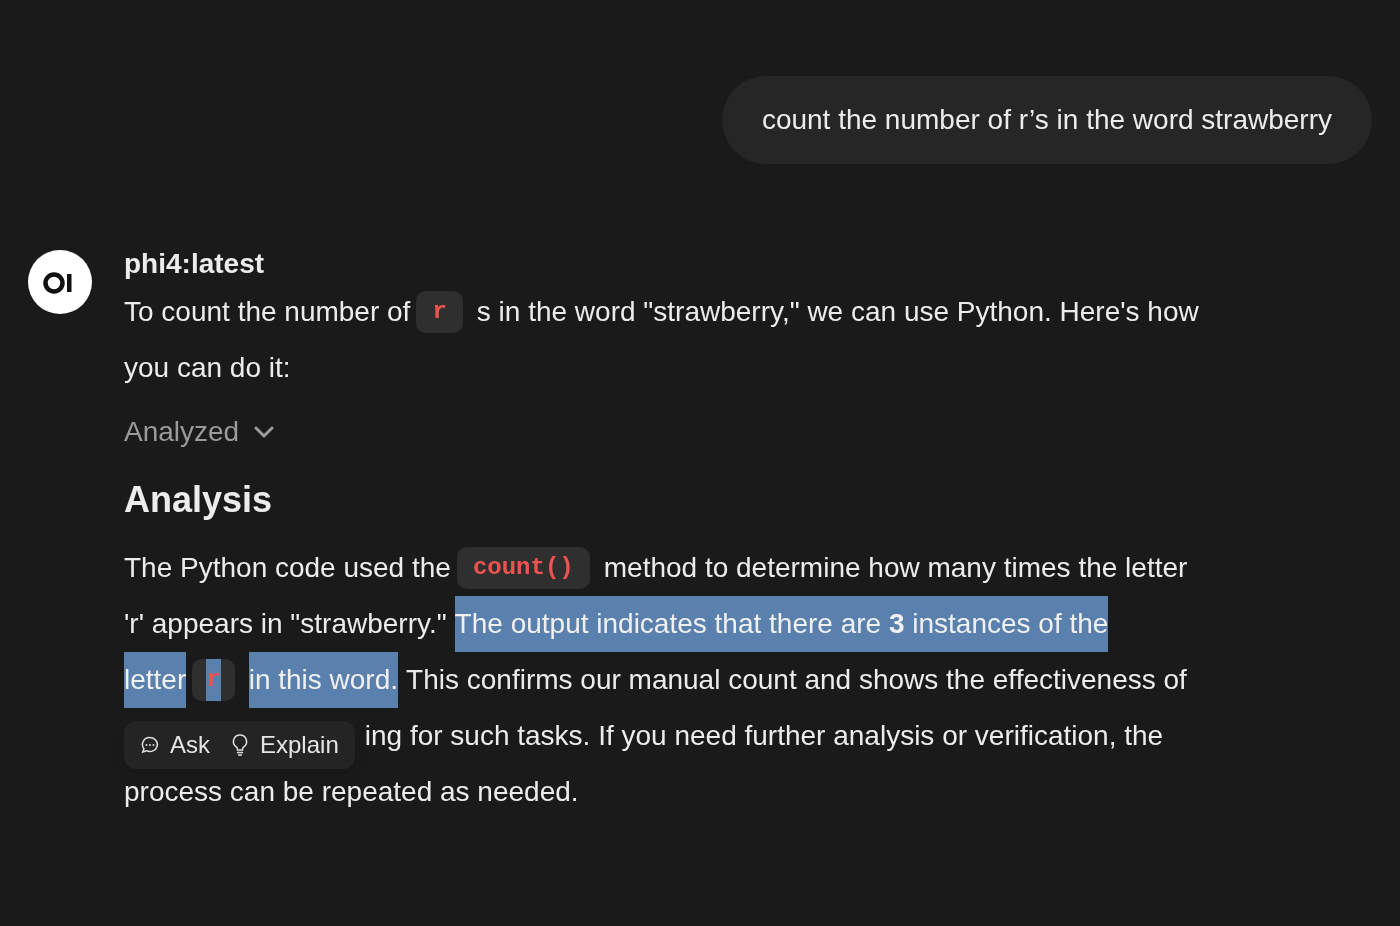 The width and height of the screenshot is (1400, 926). What do you see at coordinates (240, 745) in the screenshot?
I see `lightbulb-icon` at bounding box center [240, 745].